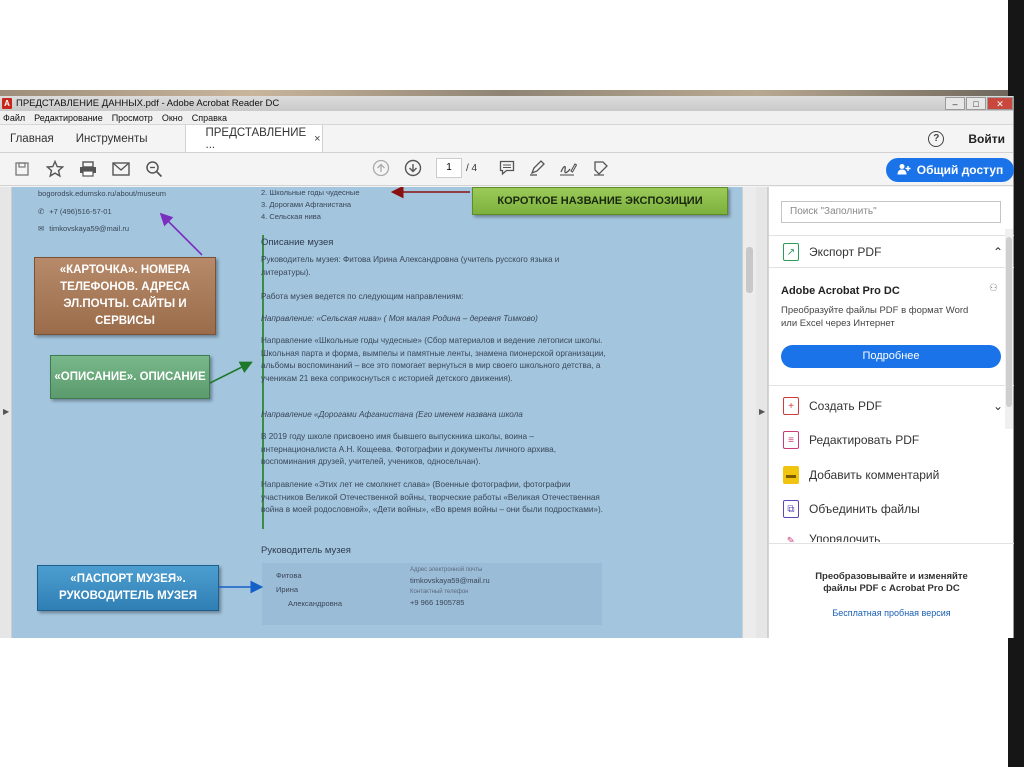  Describe the element at coordinates (1009, 322) in the screenshot. I see `tools-scroll-thumb` at that location.